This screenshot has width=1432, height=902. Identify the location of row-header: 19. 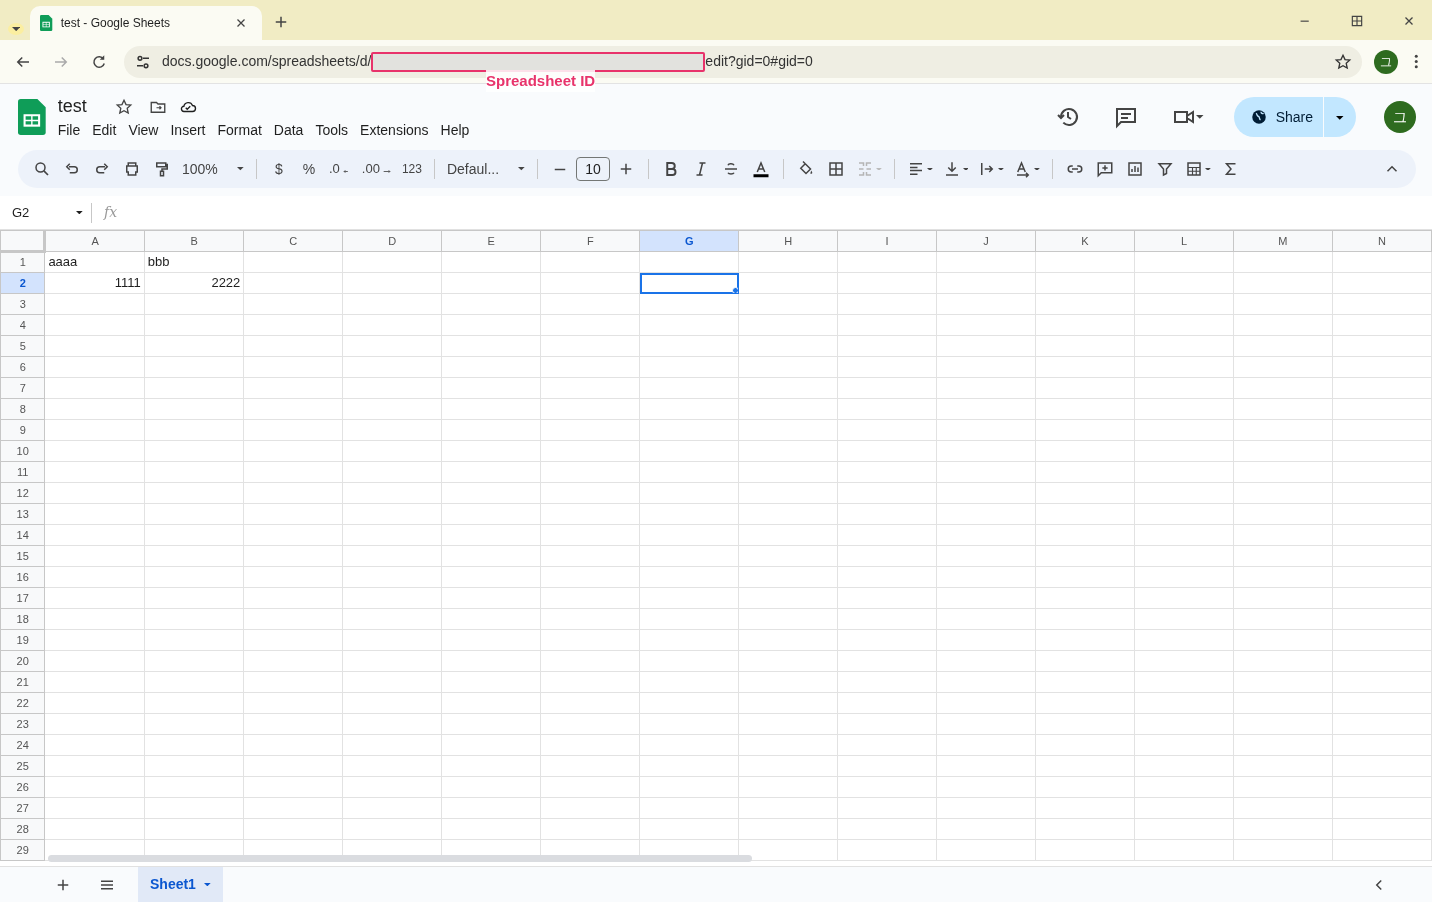
(22, 640).